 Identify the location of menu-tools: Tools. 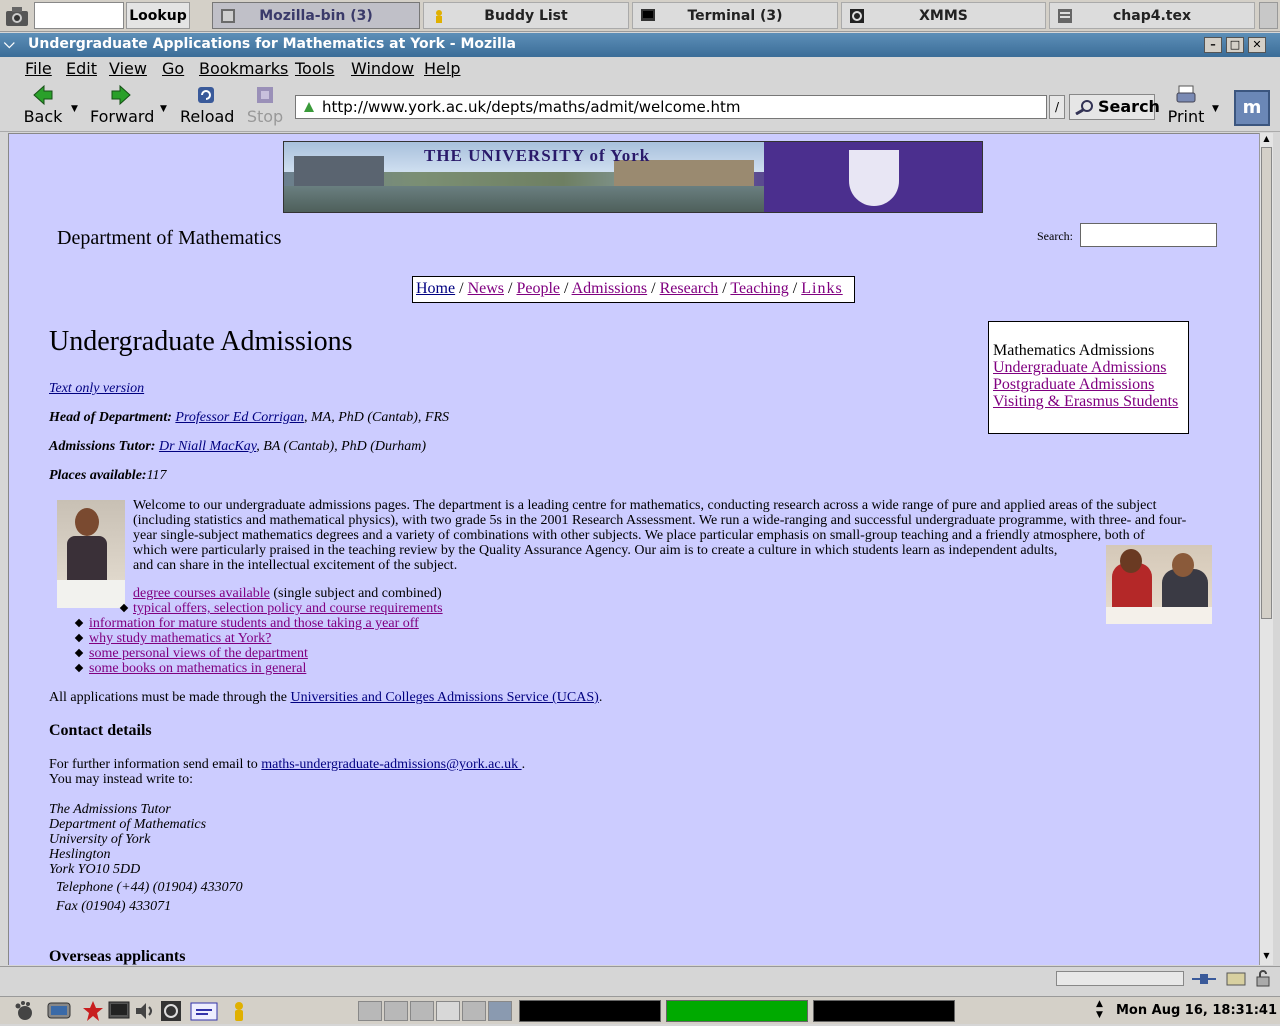
(314, 68).